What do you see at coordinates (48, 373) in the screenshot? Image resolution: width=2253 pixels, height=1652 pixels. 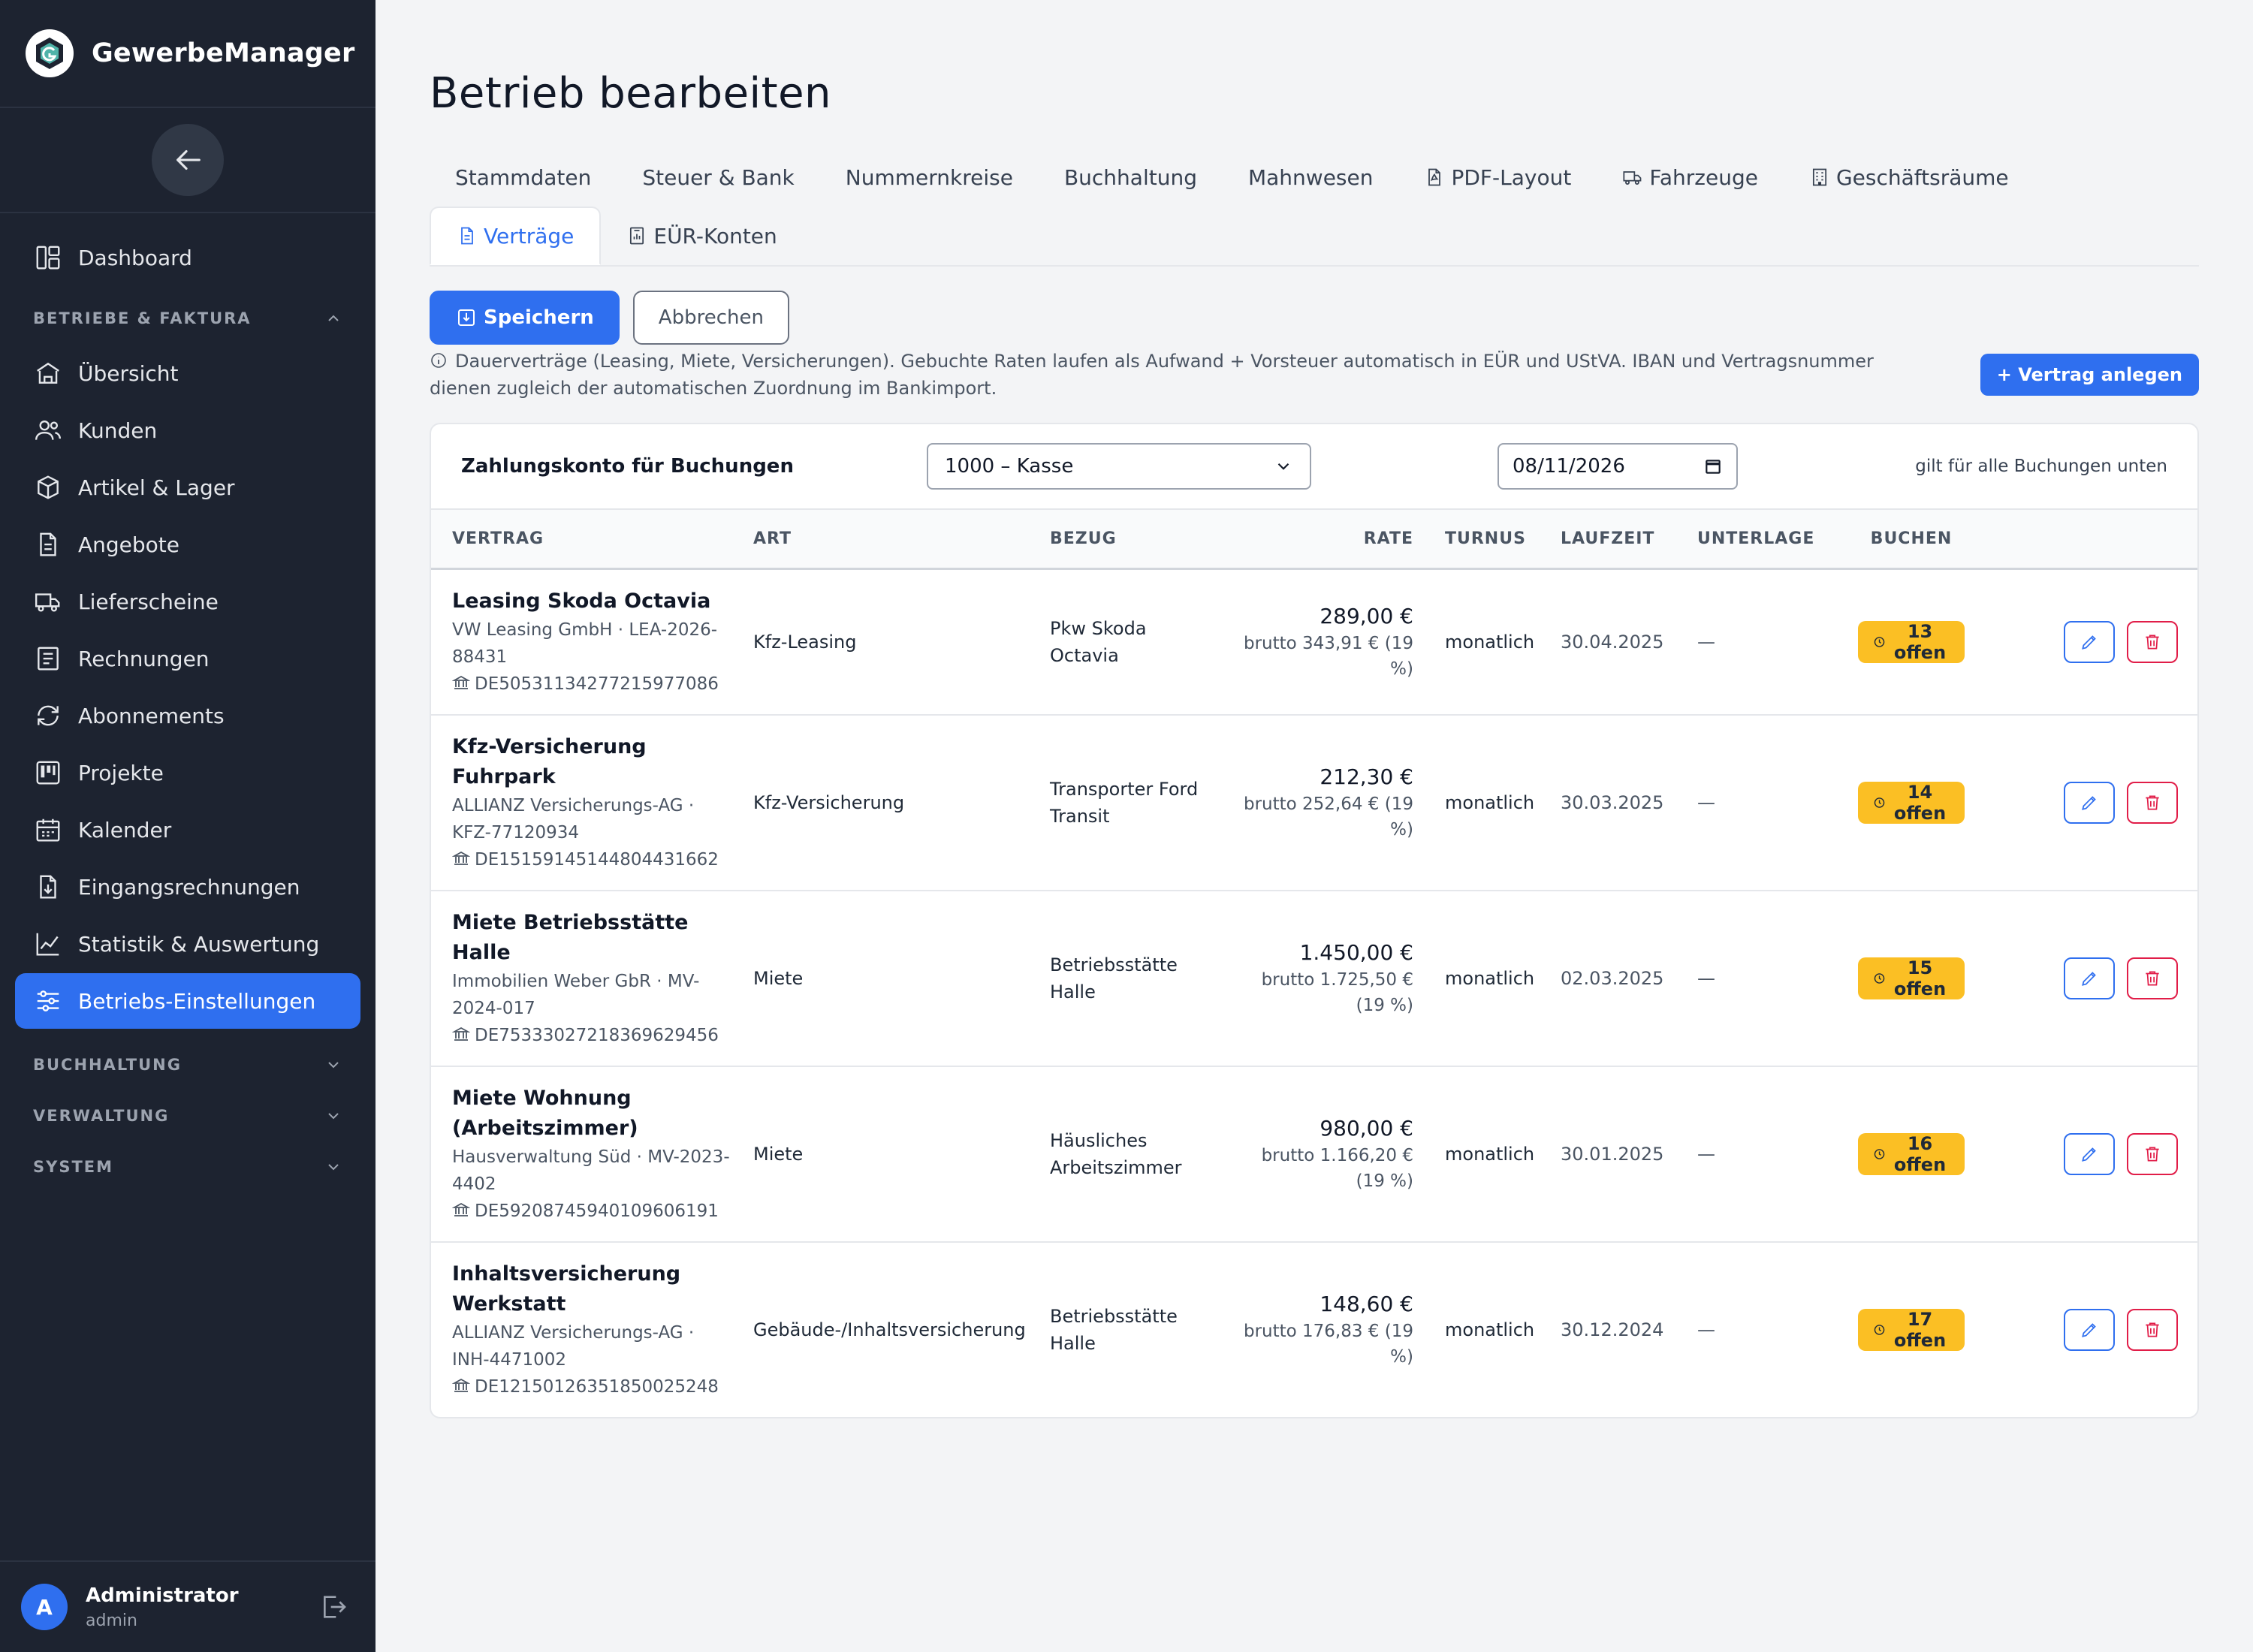 I see `building-icon` at bounding box center [48, 373].